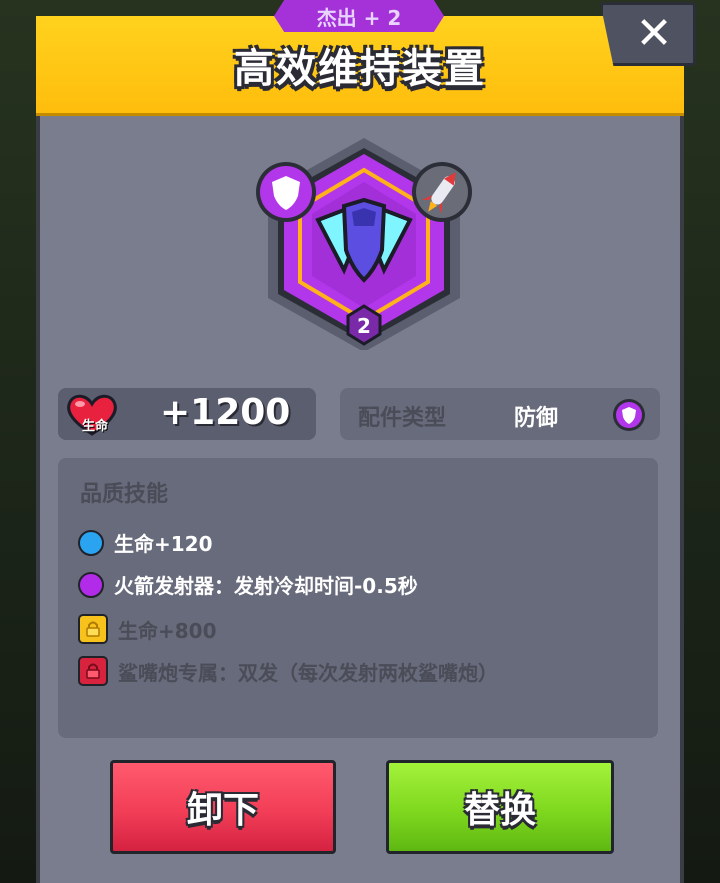 This screenshot has width=720, height=883. What do you see at coordinates (91, 542) in the screenshot?
I see `blue-dot-icon` at bounding box center [91, 542].